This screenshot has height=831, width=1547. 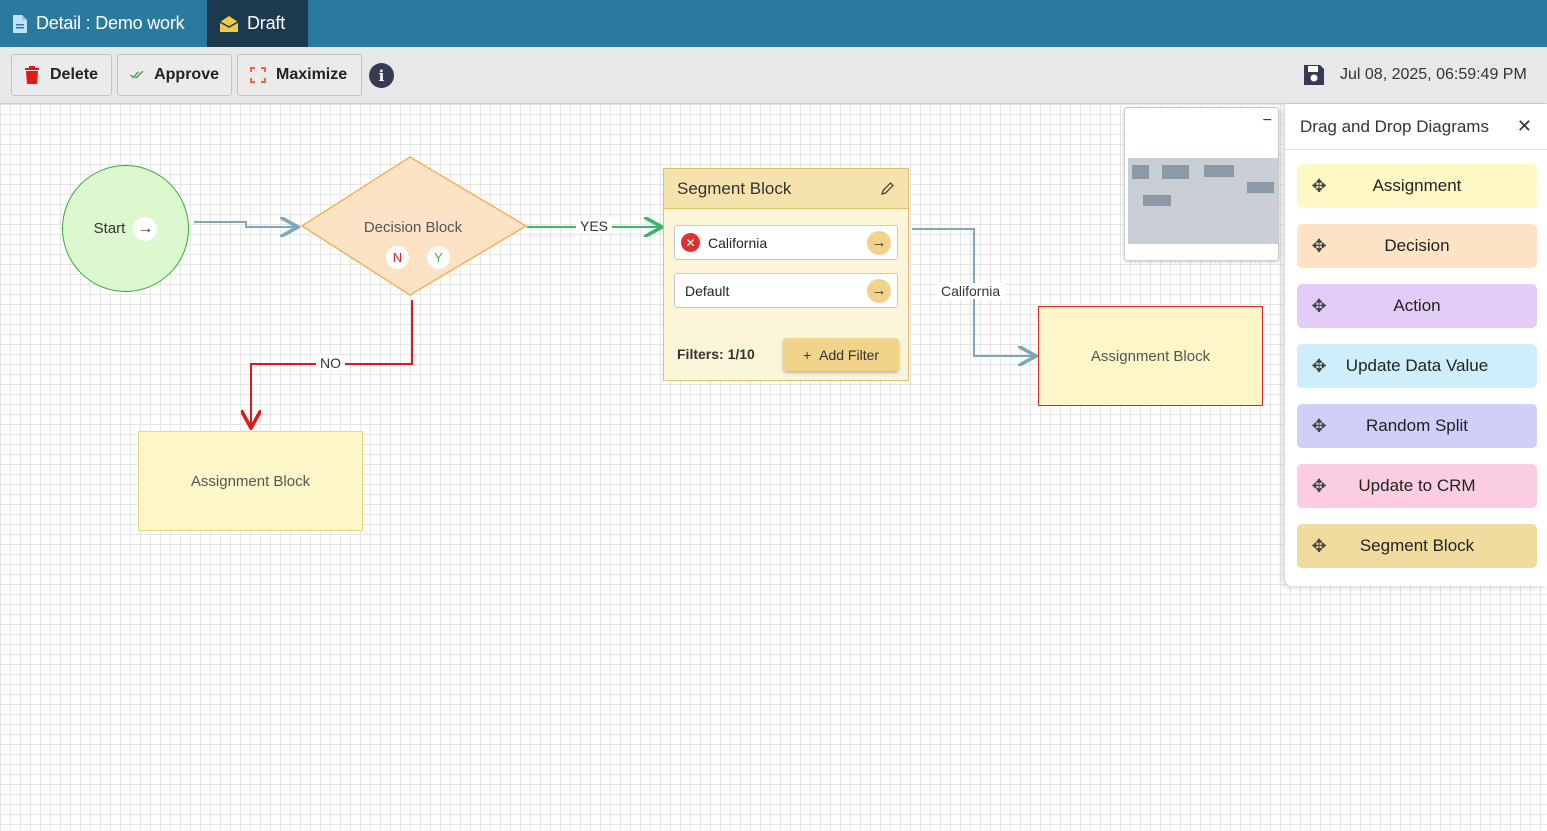 What do you see at coordinates (594, 226) in the screenshot?
I see `edge-yes-label: YES` at bounding box center [594, 226].